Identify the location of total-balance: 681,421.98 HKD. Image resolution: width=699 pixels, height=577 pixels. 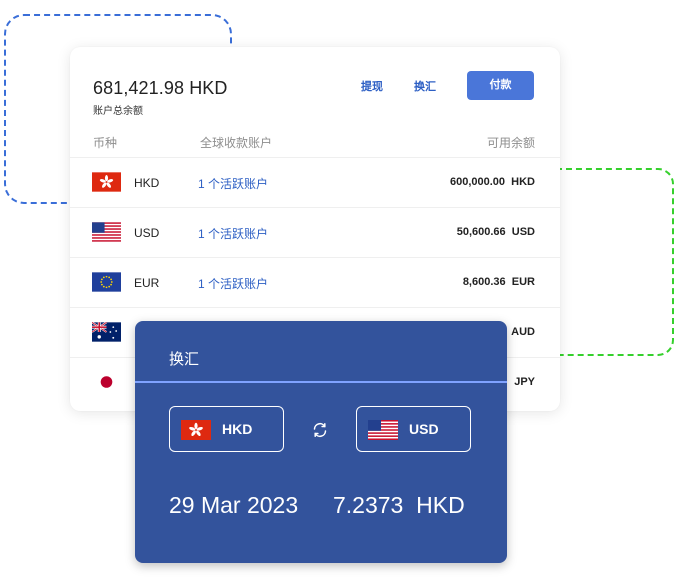
(160, 88).